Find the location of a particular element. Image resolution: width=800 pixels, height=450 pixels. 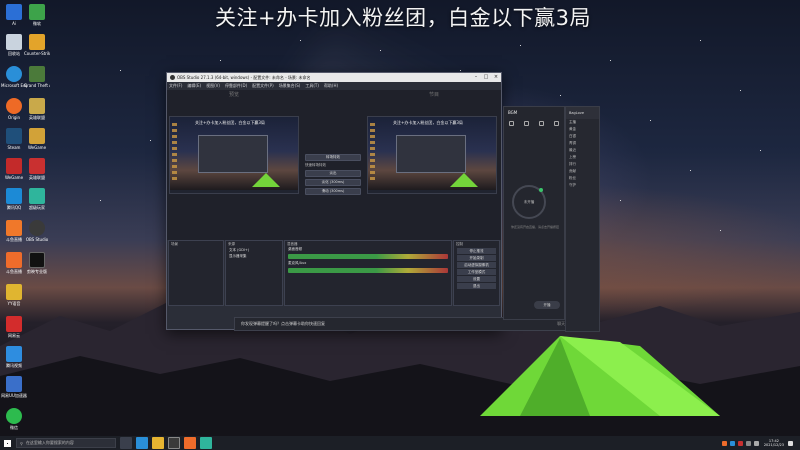

desktop-icon: WeGame is located at coordinates (37, 139).